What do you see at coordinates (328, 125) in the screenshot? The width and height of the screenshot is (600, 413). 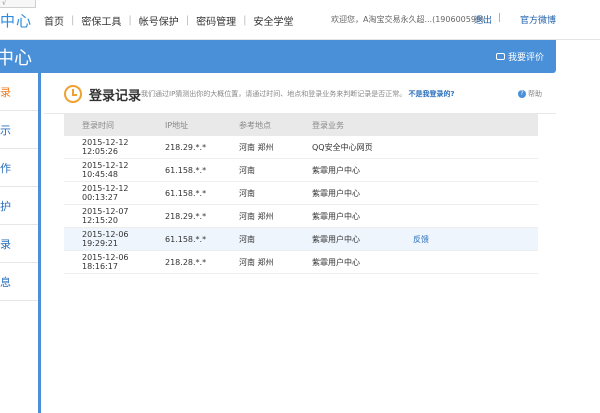 I see `column-header-service: 登录业务` at bounding box center [328, 125].